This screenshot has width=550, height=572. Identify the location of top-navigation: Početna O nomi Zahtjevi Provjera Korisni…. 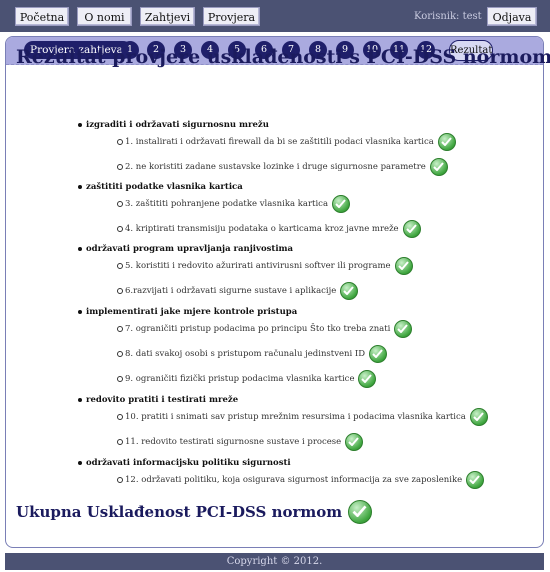
(275, 16).